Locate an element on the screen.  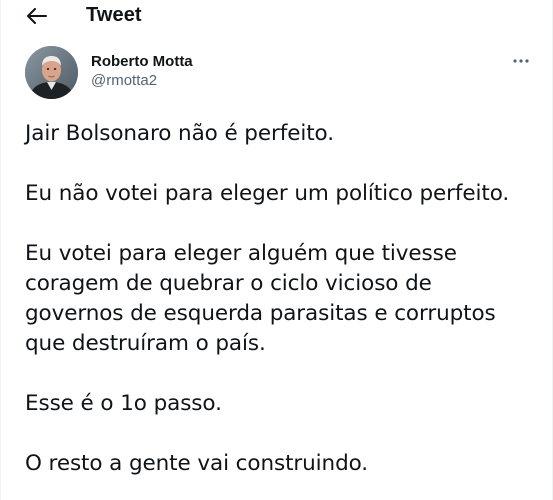
back-button is located at coordinates (37, 16).